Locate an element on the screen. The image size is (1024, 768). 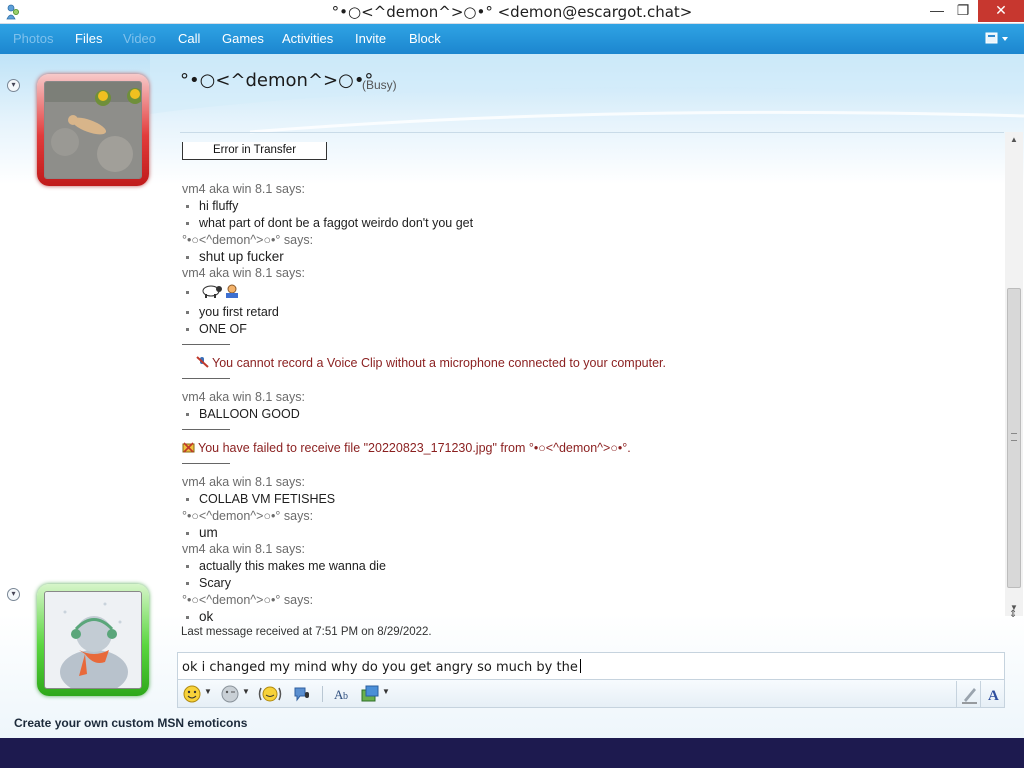
message-line: hi fluffy is located at coordinates (212, 206).